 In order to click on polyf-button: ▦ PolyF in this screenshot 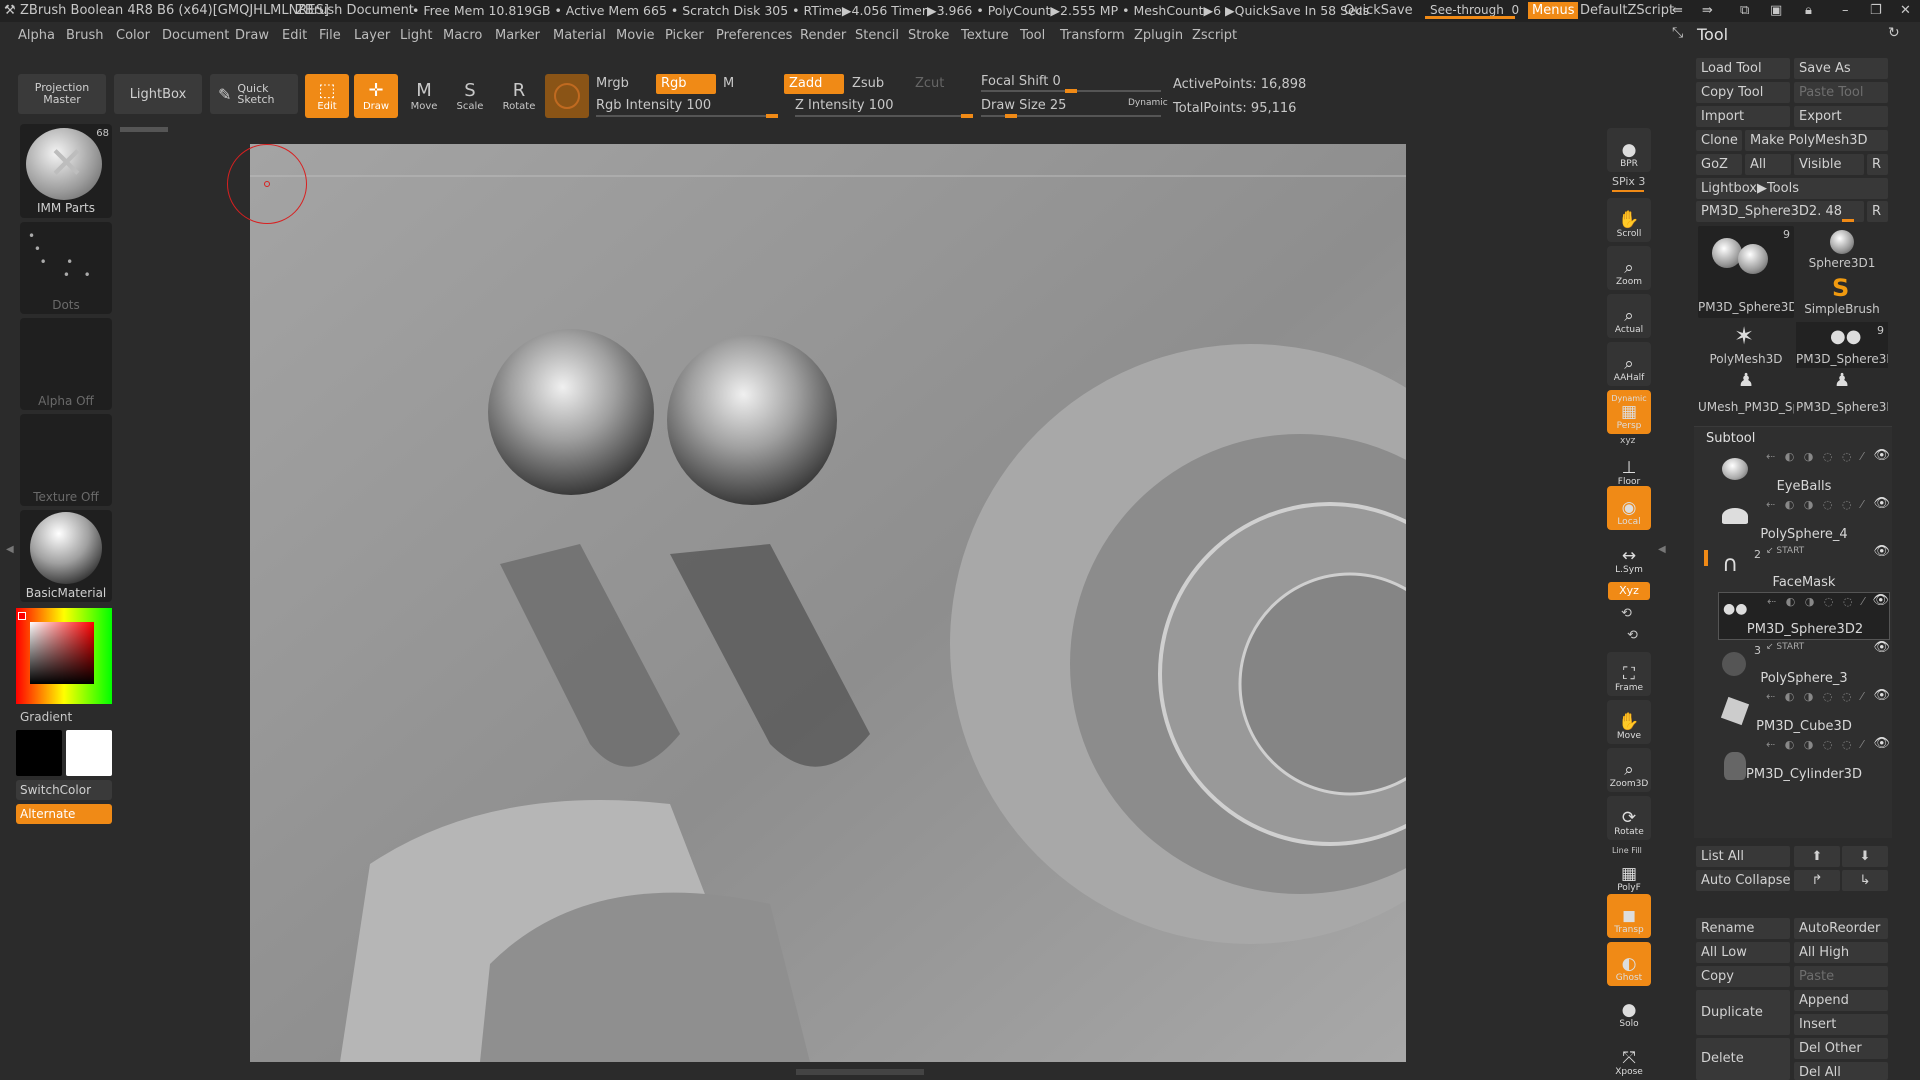, I will do `click(1629, 874)`.